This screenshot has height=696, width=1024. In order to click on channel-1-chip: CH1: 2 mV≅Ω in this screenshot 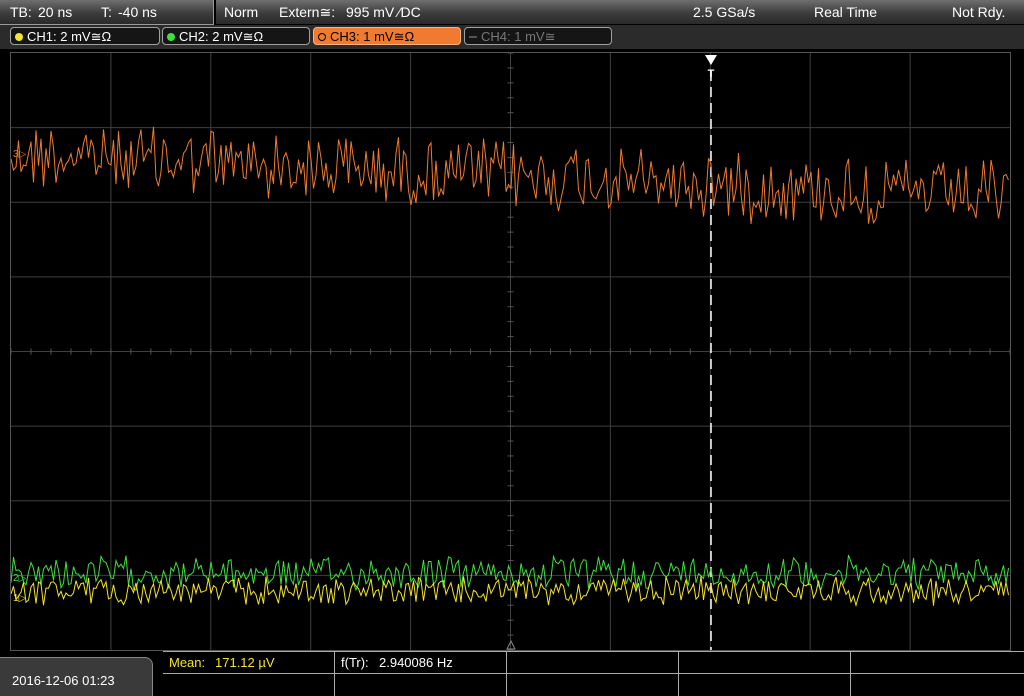, I will do `click(85, 36)`.